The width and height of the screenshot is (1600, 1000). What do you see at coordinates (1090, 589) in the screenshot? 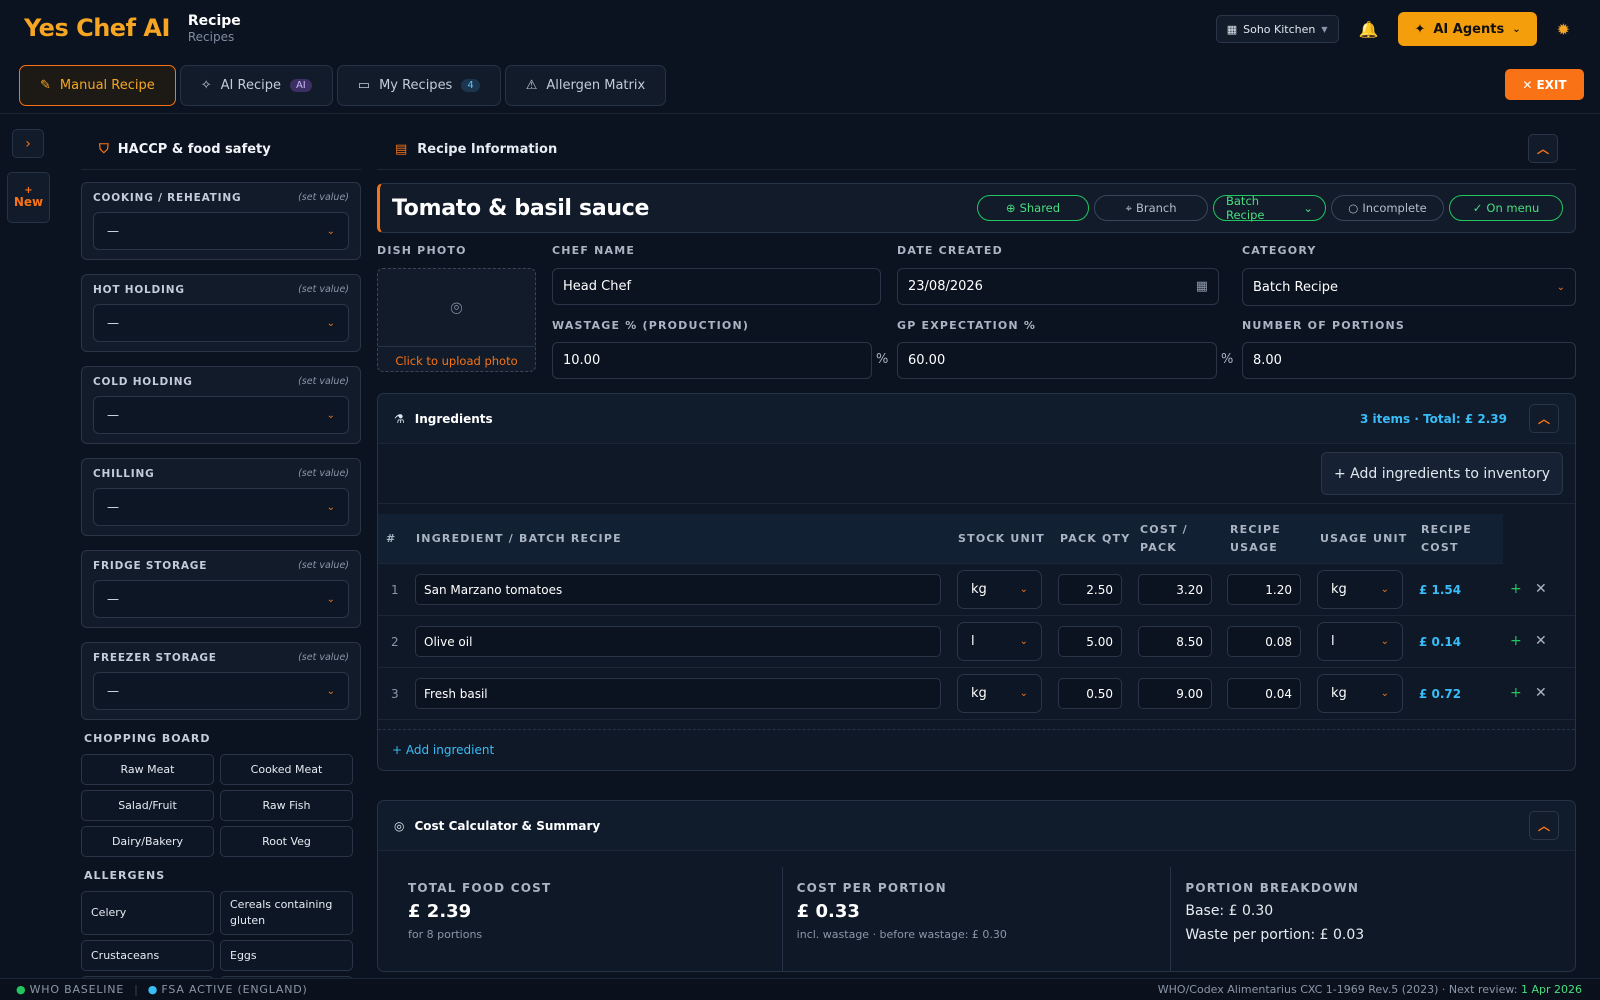
I see `pack-qty-input: 2.50` at bounding box center [1090, 589].